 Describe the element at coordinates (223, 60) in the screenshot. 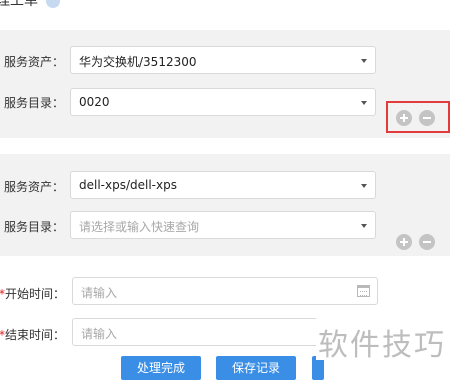

I see `service-asset-select-1: 华为交换机/3512300` at that location.